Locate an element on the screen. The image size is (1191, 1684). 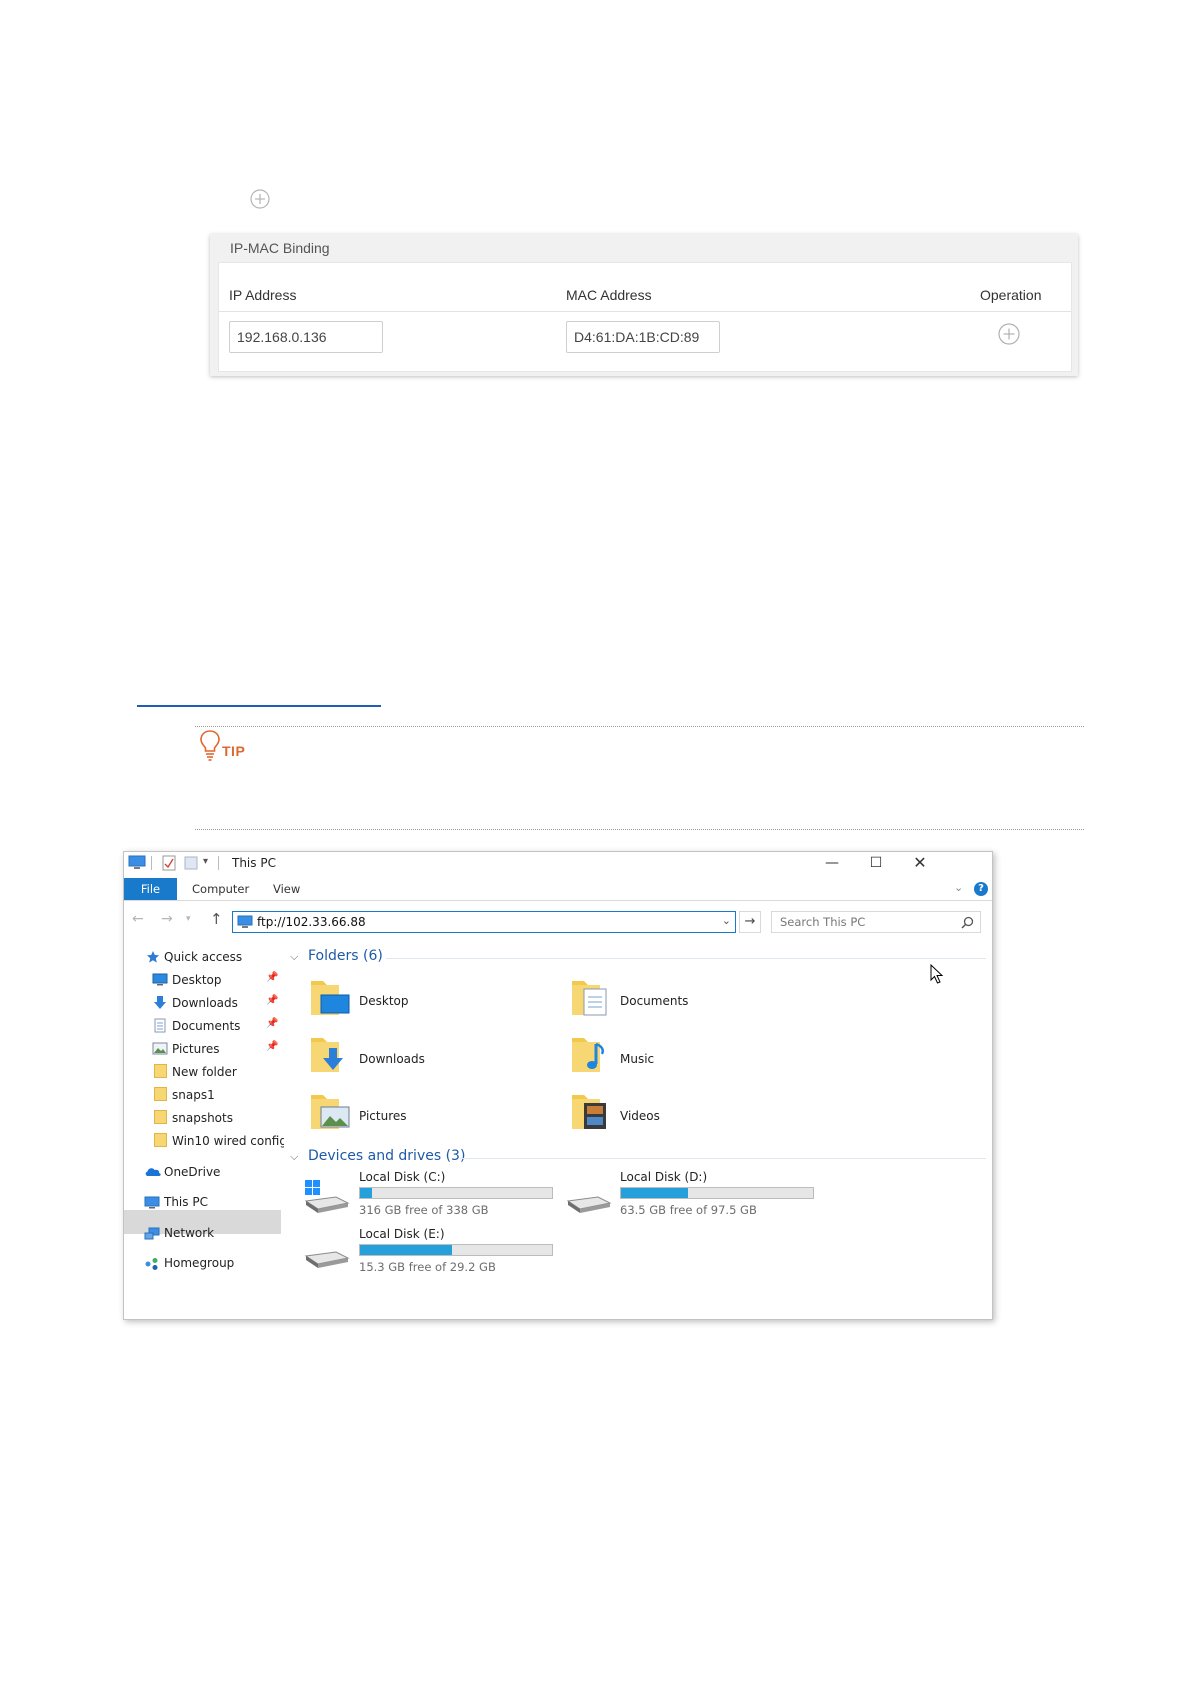
drive-e-name: Local Disk (E:) is located at coordinates (402, 1234).